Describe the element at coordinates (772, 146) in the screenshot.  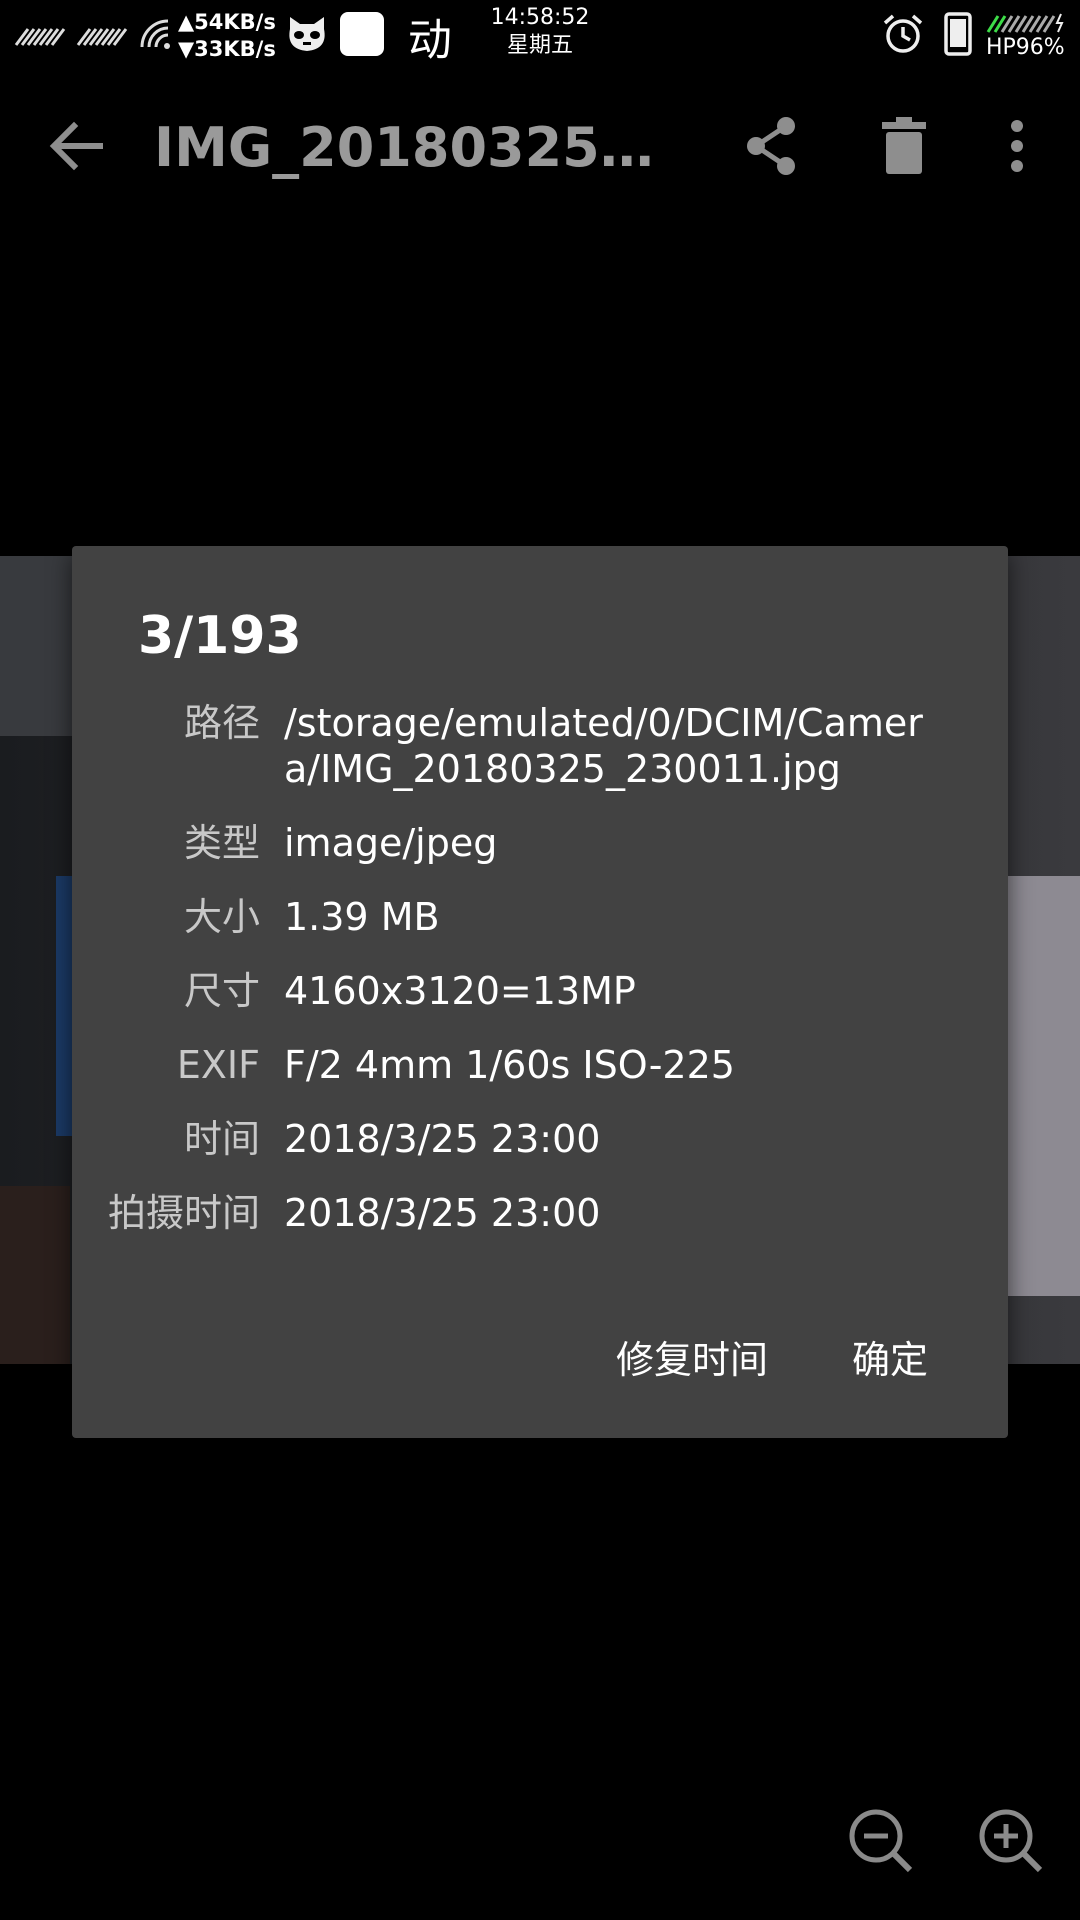
I see `share-icon` at that location.